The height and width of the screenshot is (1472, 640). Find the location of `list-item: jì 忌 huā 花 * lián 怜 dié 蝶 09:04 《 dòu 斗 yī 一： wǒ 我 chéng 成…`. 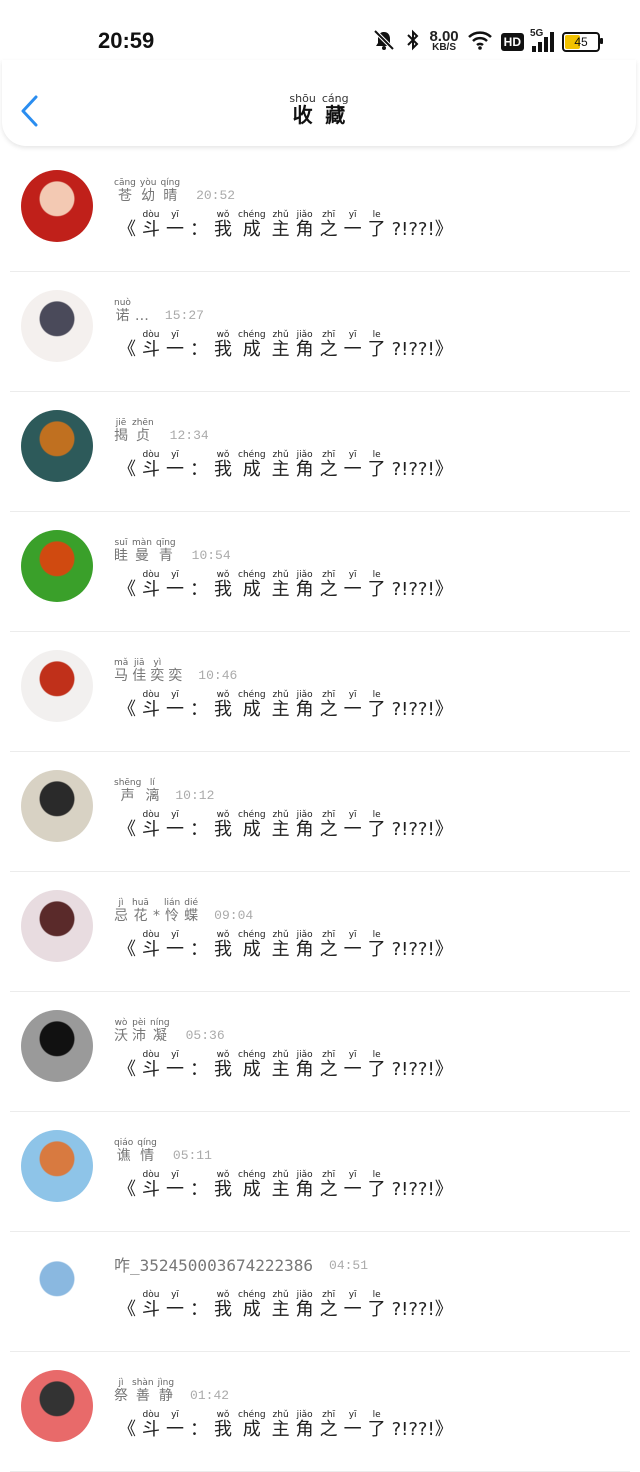

list-item: jì 忌 huā 花 * lián 怜 dié 蝶 09:04 《 dòu 斗 yī 一： wǒ 我 chéng 成… is located at coordinates (320, 932).